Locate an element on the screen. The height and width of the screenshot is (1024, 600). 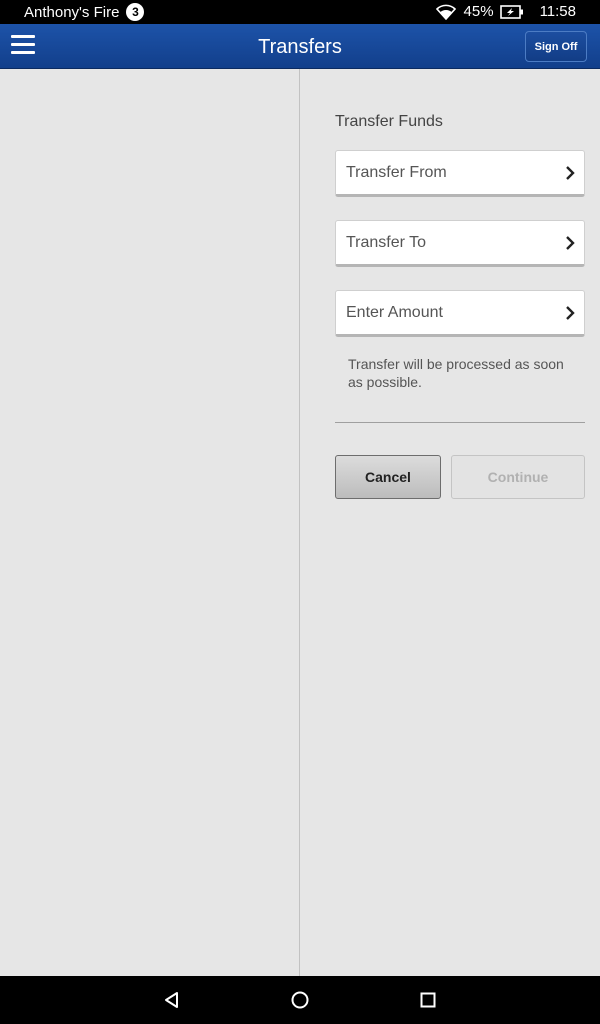
section-title: Transfer Funds is located at coordinates (389, 121).